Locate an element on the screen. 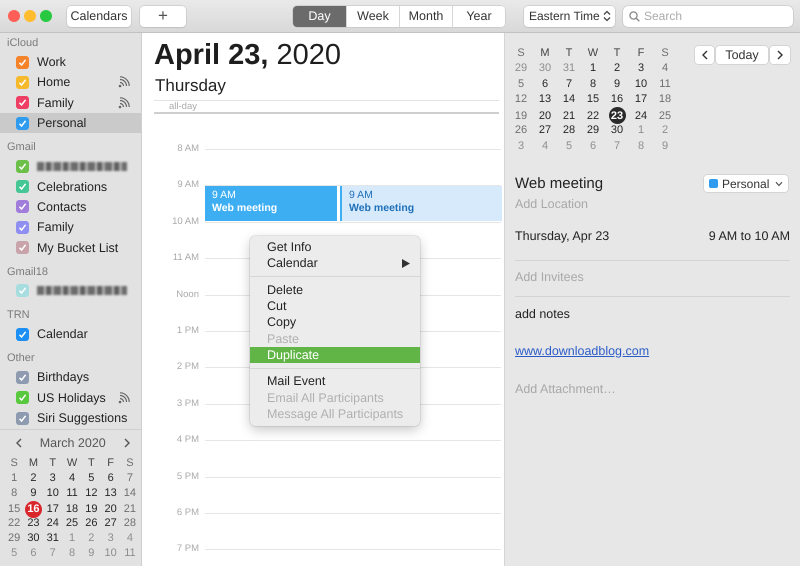 This screenshot has width=800, height=566. calendar-row: Celebrations is located at coordinates (70, 186).